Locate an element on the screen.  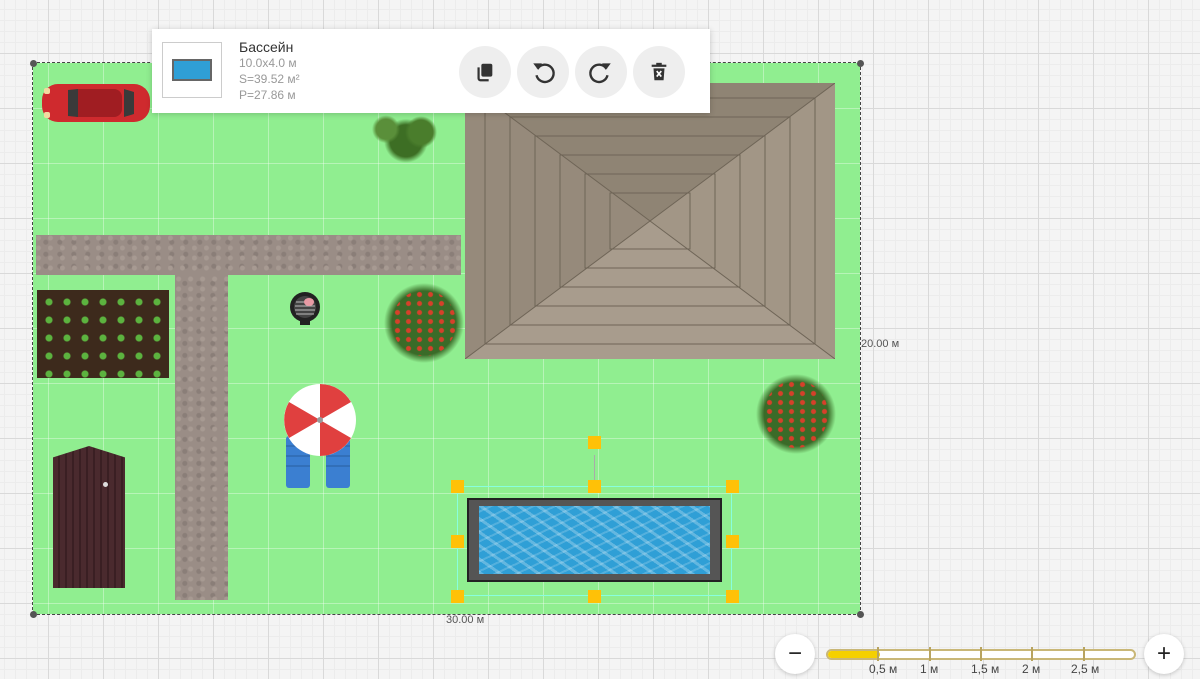
beach-umbrella is located at coordinates (320, 436).